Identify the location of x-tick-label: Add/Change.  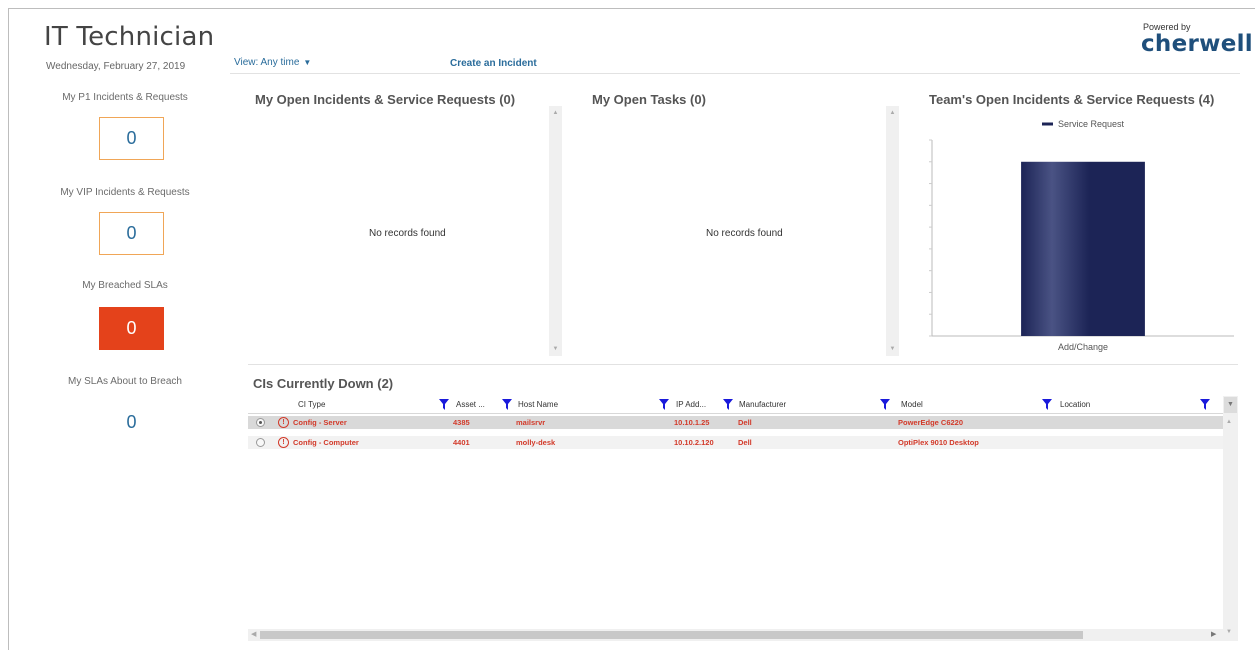
(1083, 347).